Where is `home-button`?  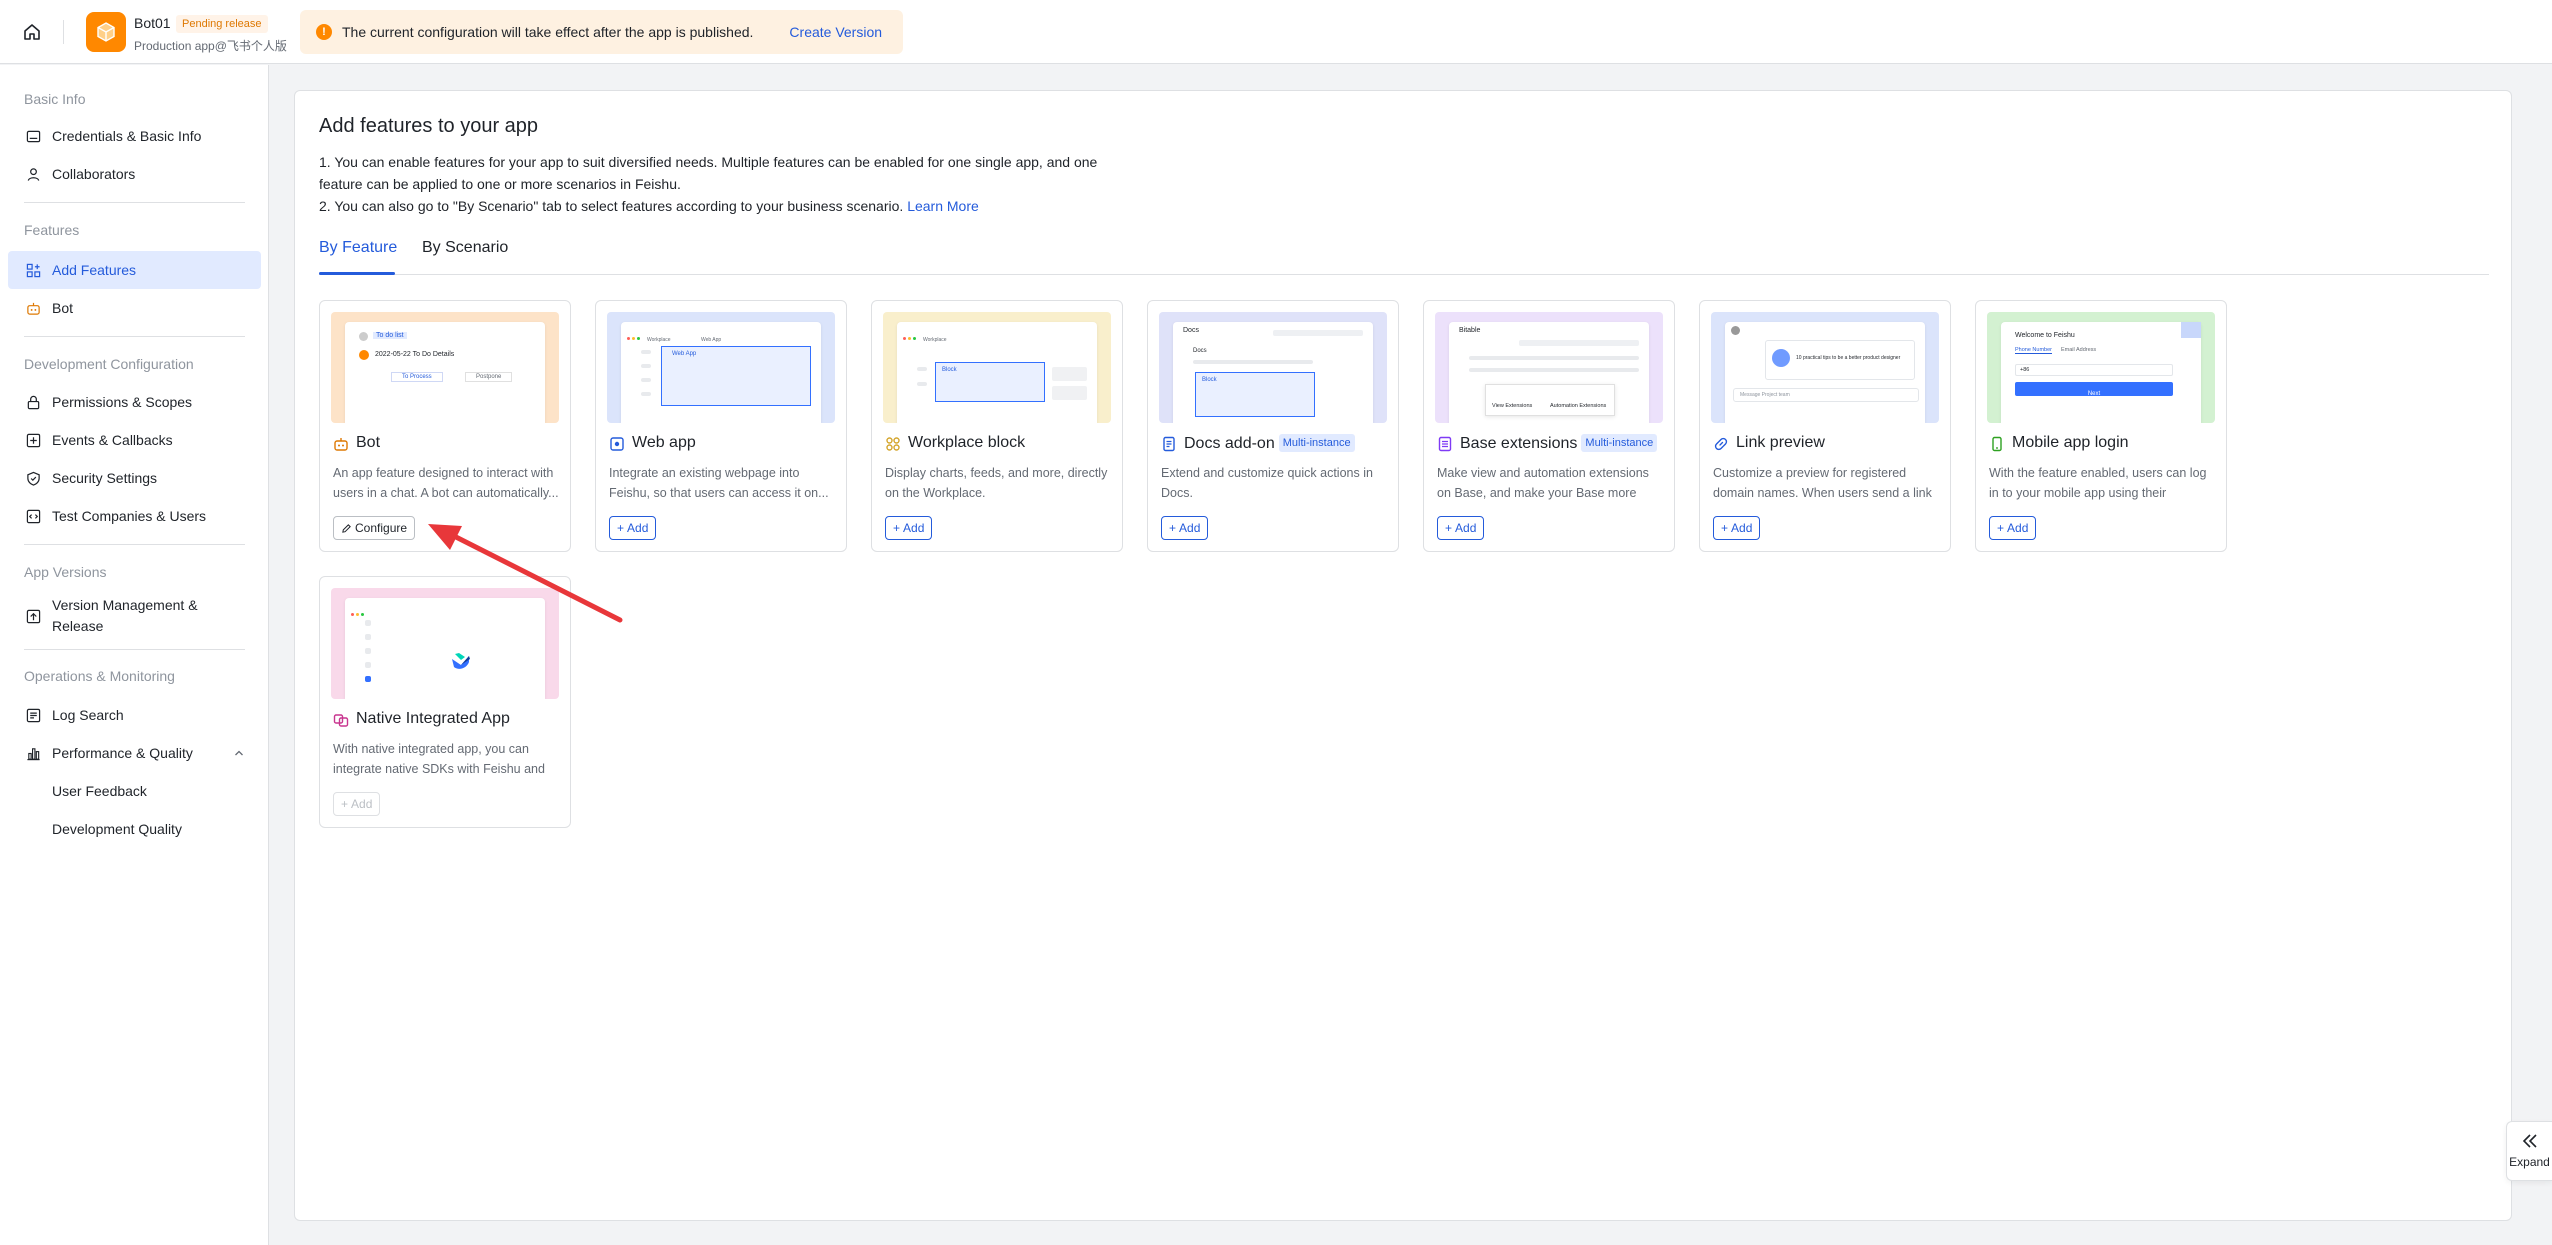 home-button is located at coordinates (32, 32).